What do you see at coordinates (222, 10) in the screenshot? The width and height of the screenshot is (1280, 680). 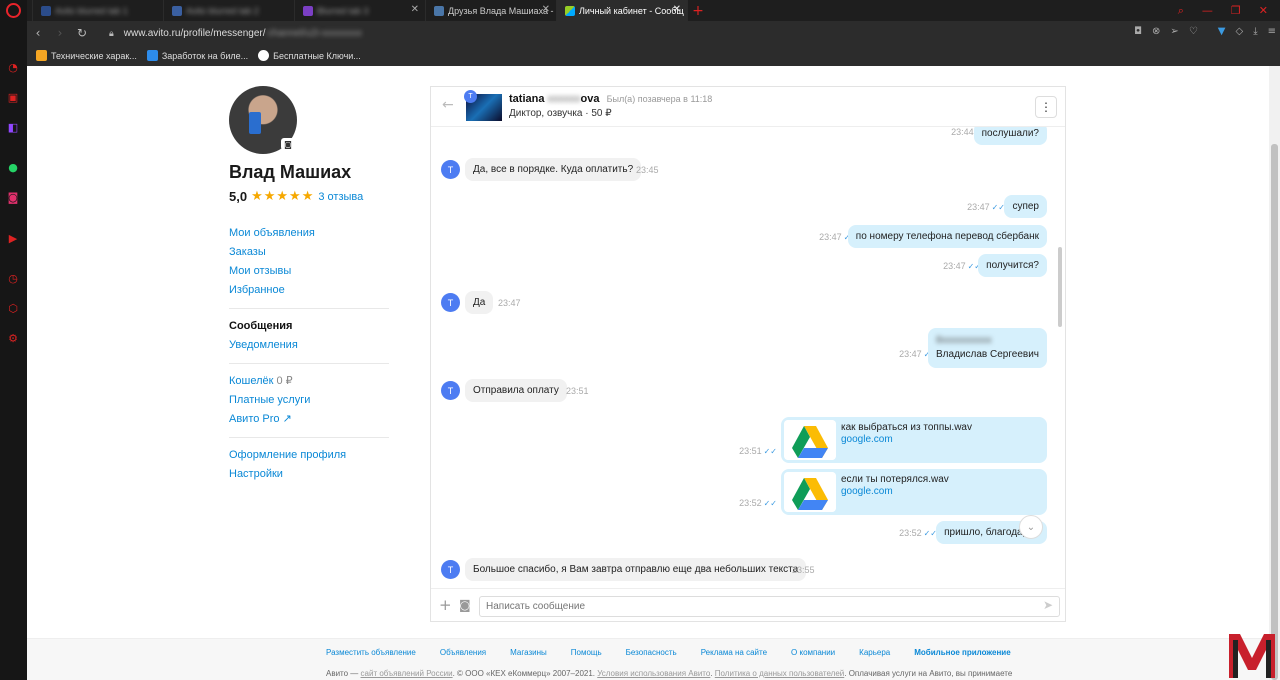 I see `tab-label: Avito blurred tab 2` at bounding box center [222, 10].